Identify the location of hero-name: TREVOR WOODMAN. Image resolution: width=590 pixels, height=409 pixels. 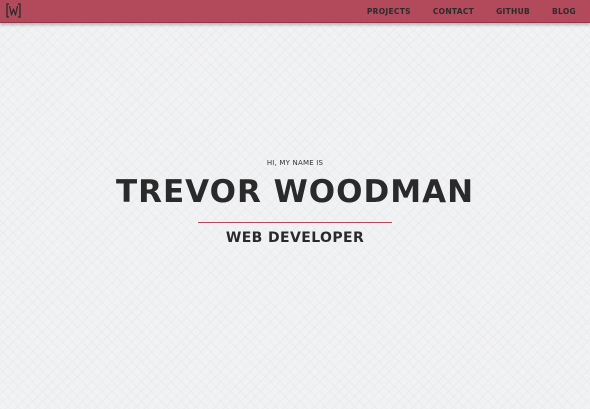
(295, 192).